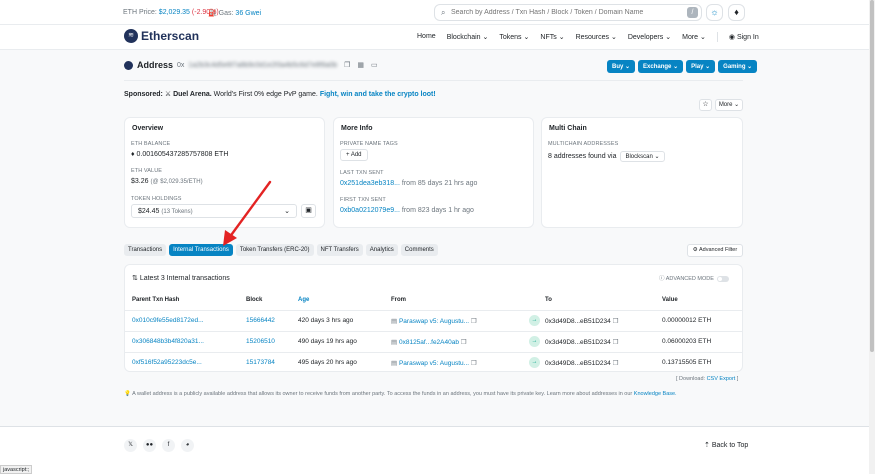 The image size is (875, 474). I want to click on ethereum-network-icon: ♦, so click(736, 12).